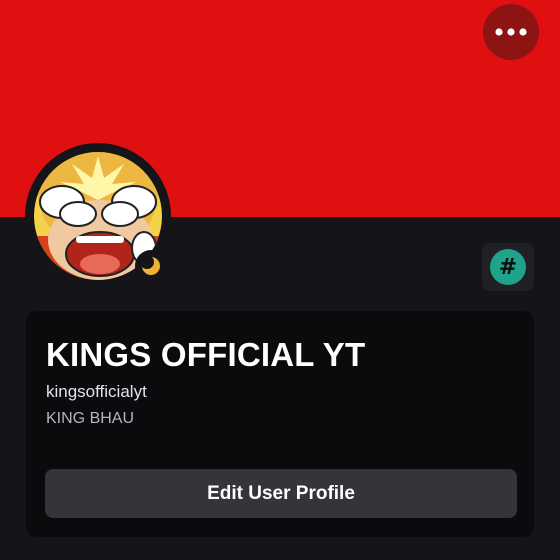 The image size is (560, 560). What do you see at coordinates (281, 493) in the screenshot?
I see `edit-user-profile-button: Edit User Profile` at bounding box center [281, 493].